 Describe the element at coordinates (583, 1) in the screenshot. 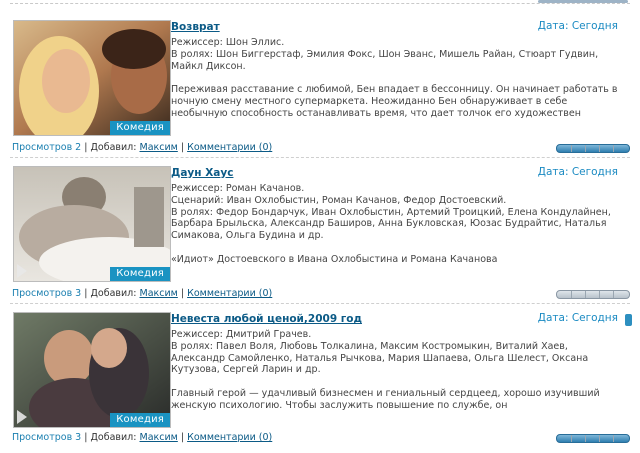

I see `top-rating-stub` at that location.